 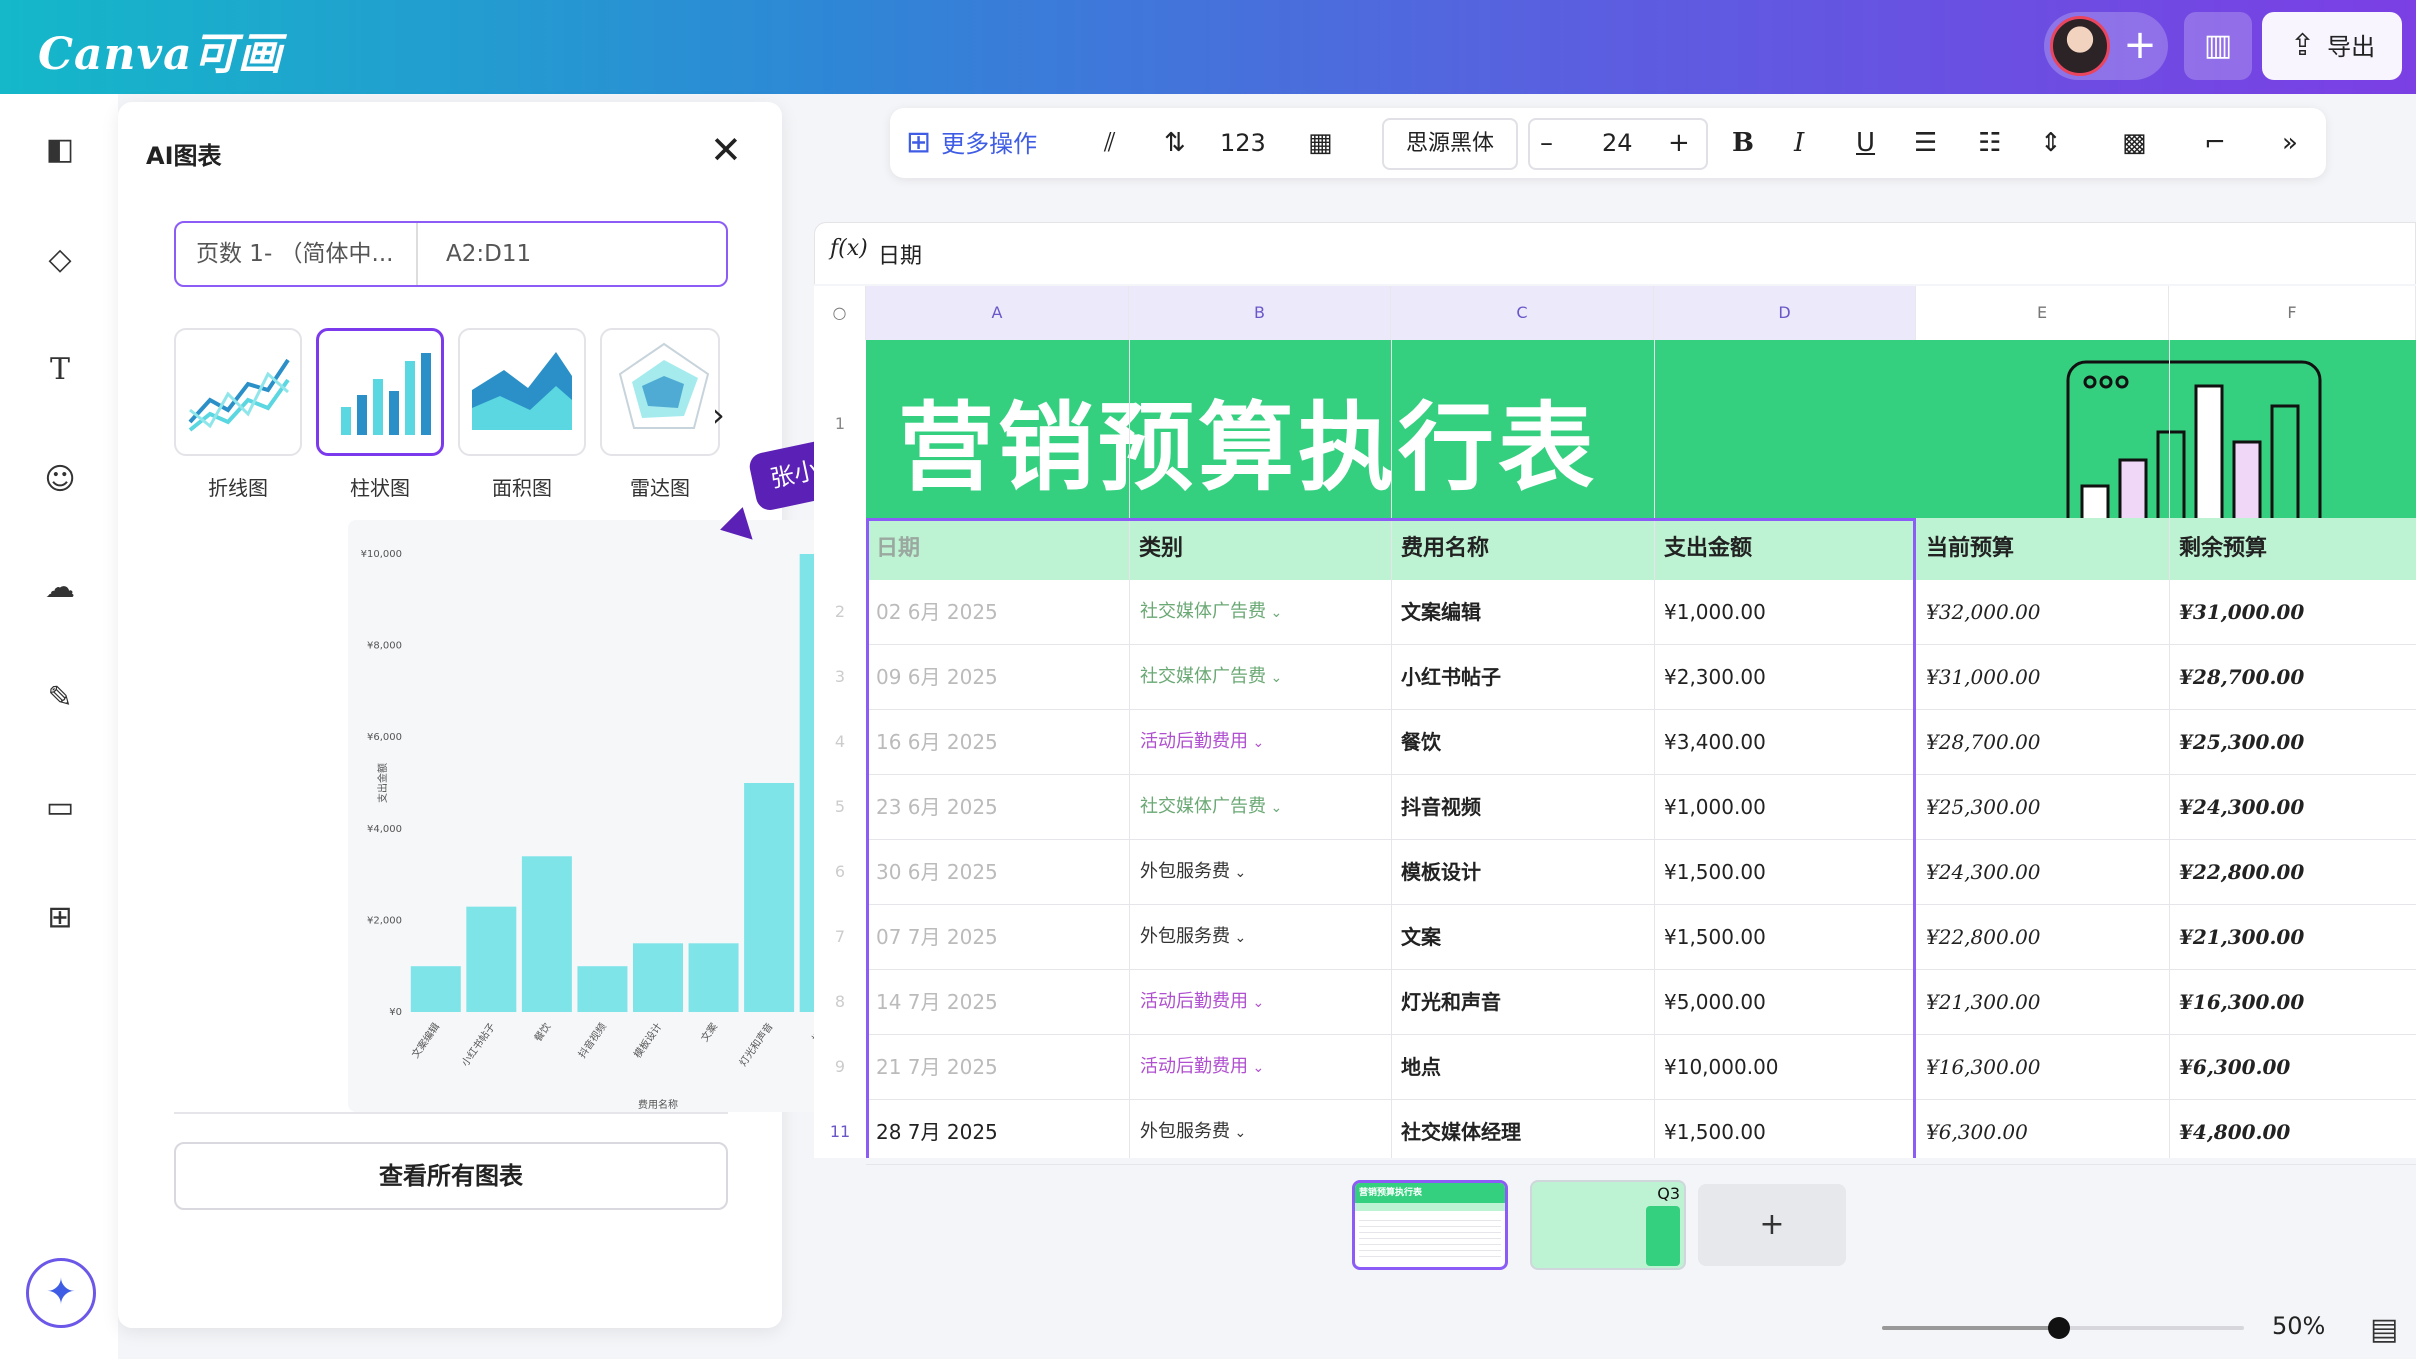 What do you see at coordinates (60, 698) in the screenshot?
I see `draw-icon: ✎` at bounding box center [60, 698].